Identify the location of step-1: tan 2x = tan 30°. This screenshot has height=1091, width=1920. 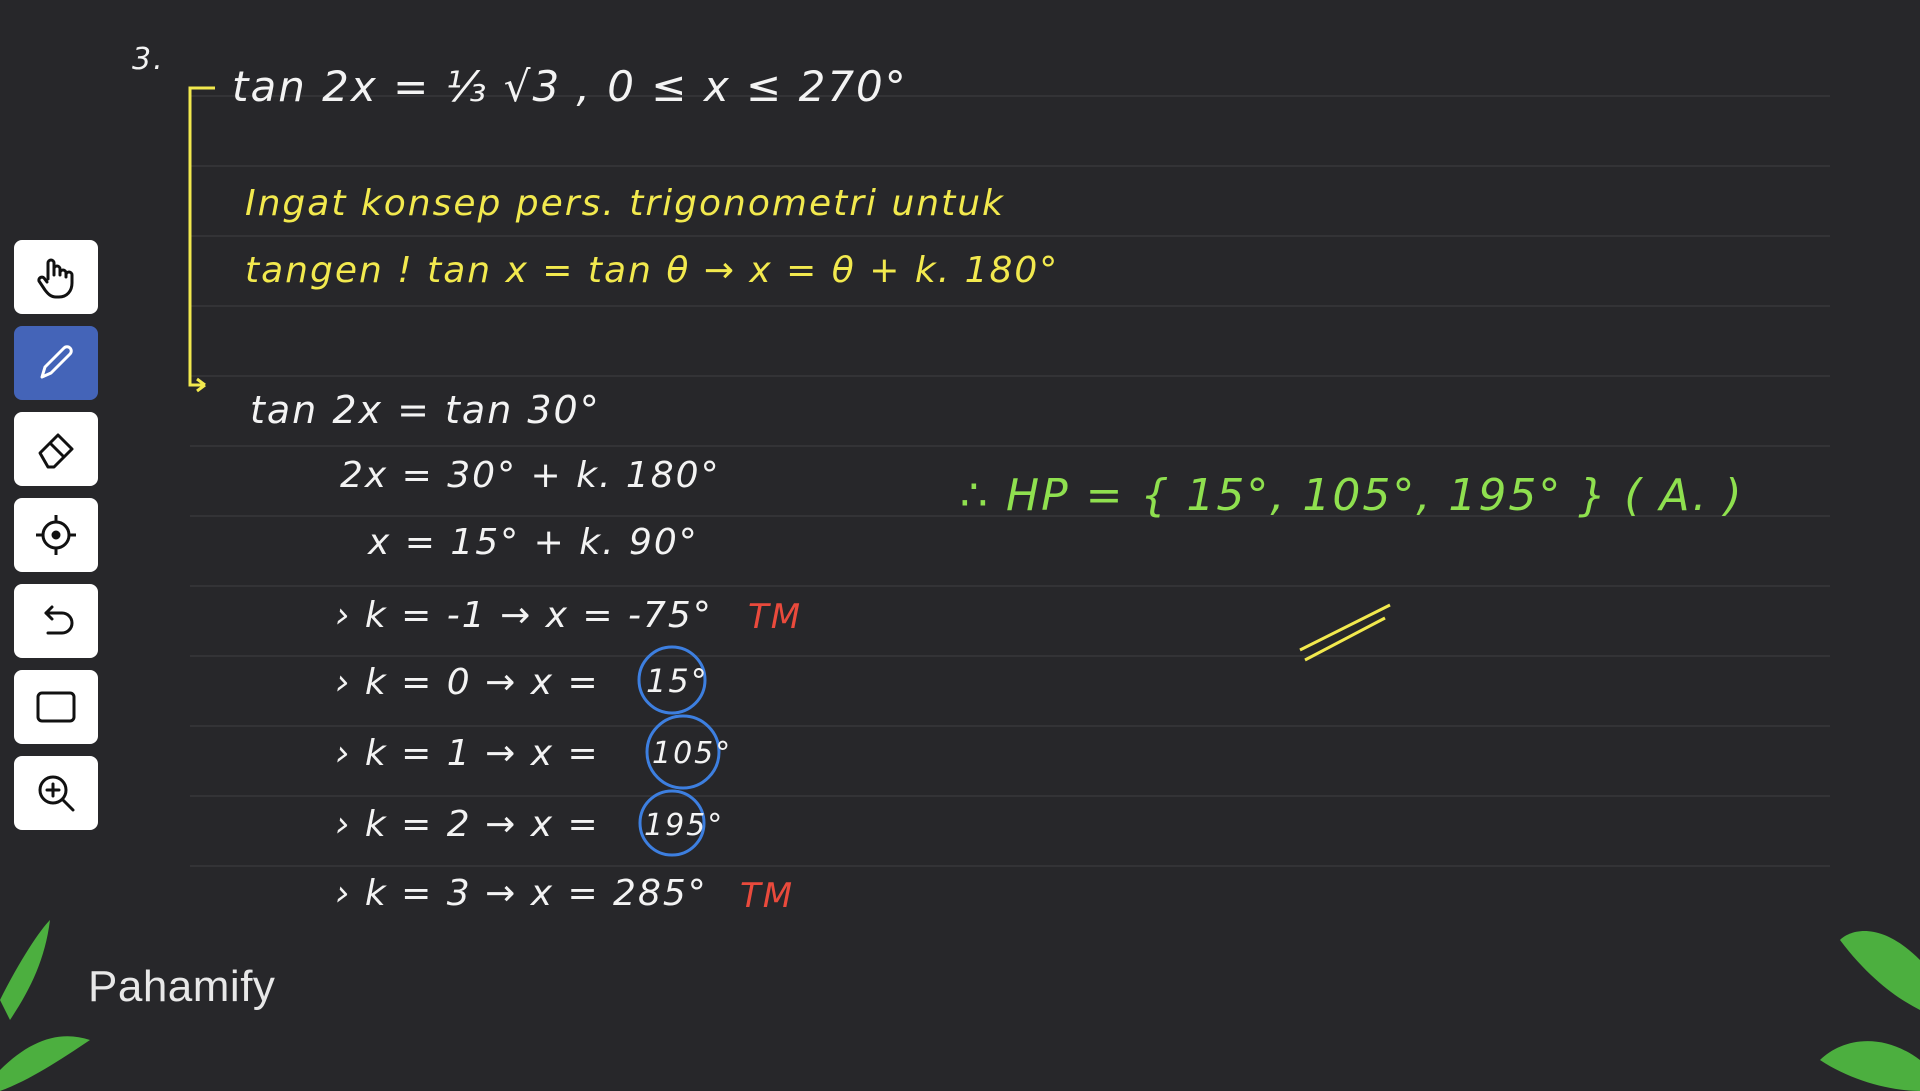
(425, 410).